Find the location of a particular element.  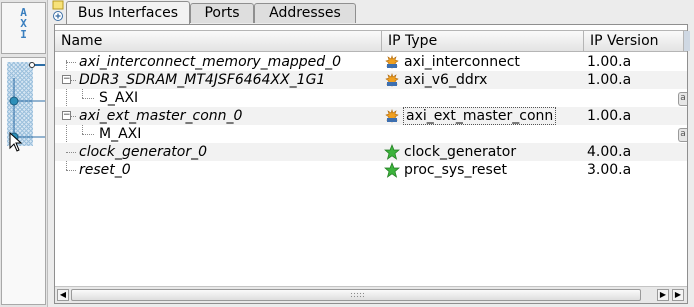

add-interface-icon is located at coordinates (59, 11).